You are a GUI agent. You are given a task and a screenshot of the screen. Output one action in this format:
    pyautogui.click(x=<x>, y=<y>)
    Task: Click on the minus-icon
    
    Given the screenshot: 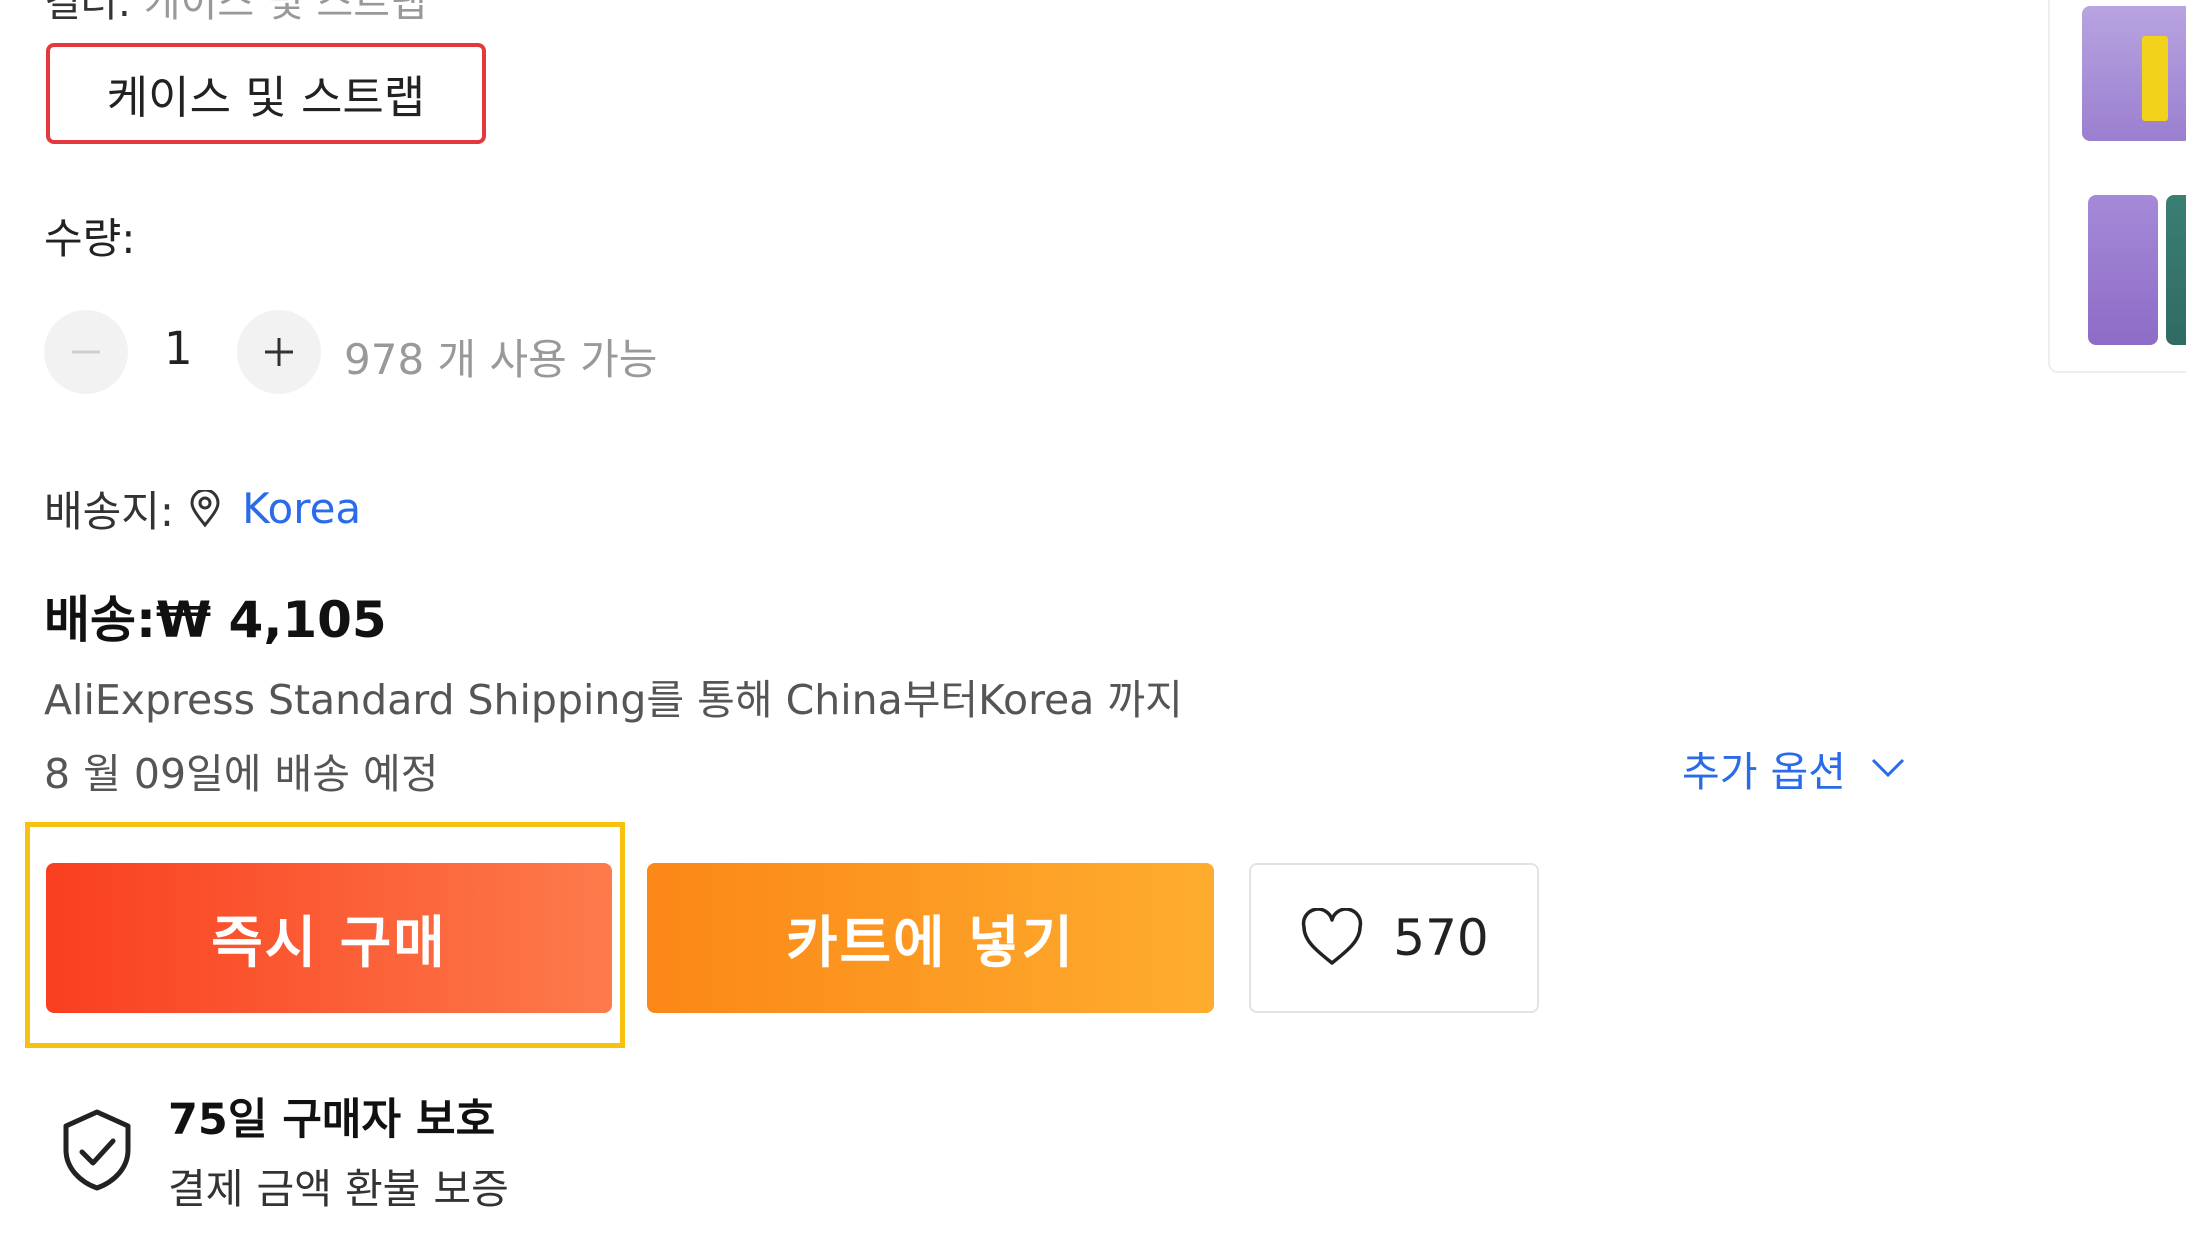 What is the action you would take?
    pyautogui.click(x=86, y=352)
    